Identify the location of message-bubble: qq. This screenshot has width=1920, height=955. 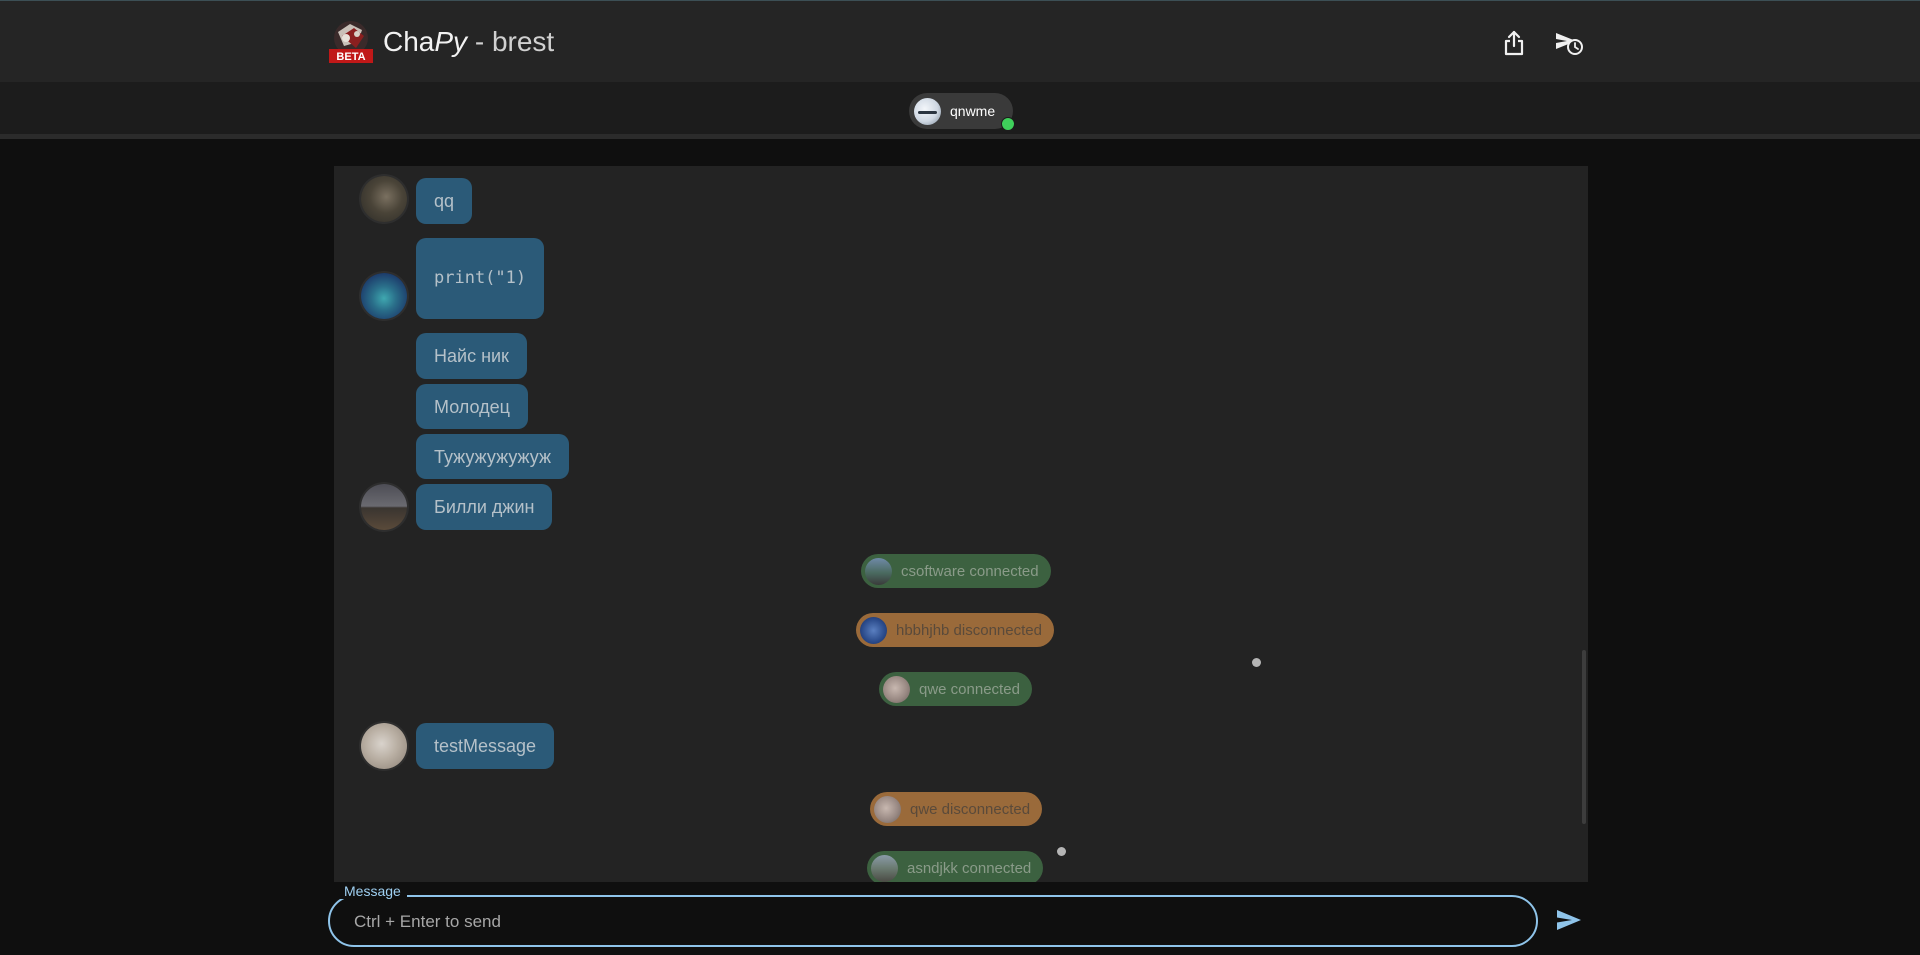
(444, 201).